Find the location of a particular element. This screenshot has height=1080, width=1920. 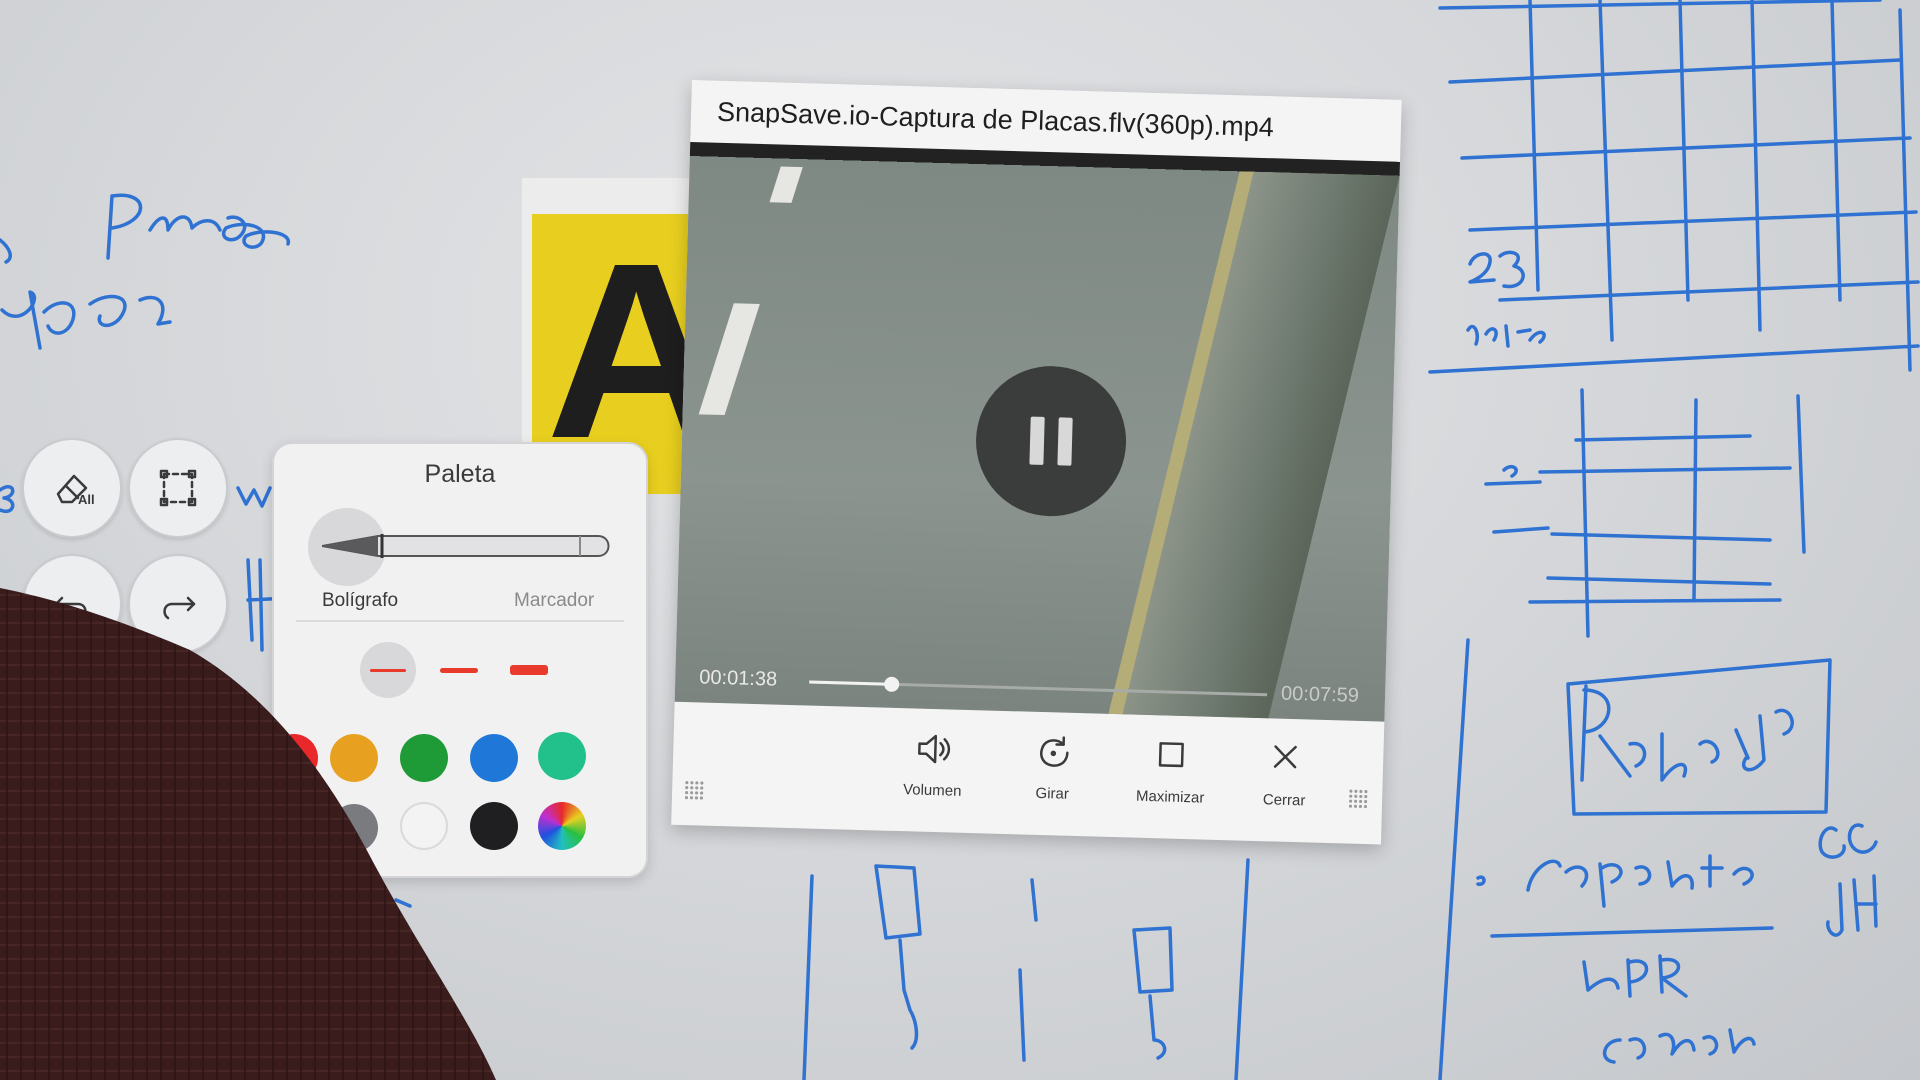

thickness-thick is located at coordinates (529, 670).